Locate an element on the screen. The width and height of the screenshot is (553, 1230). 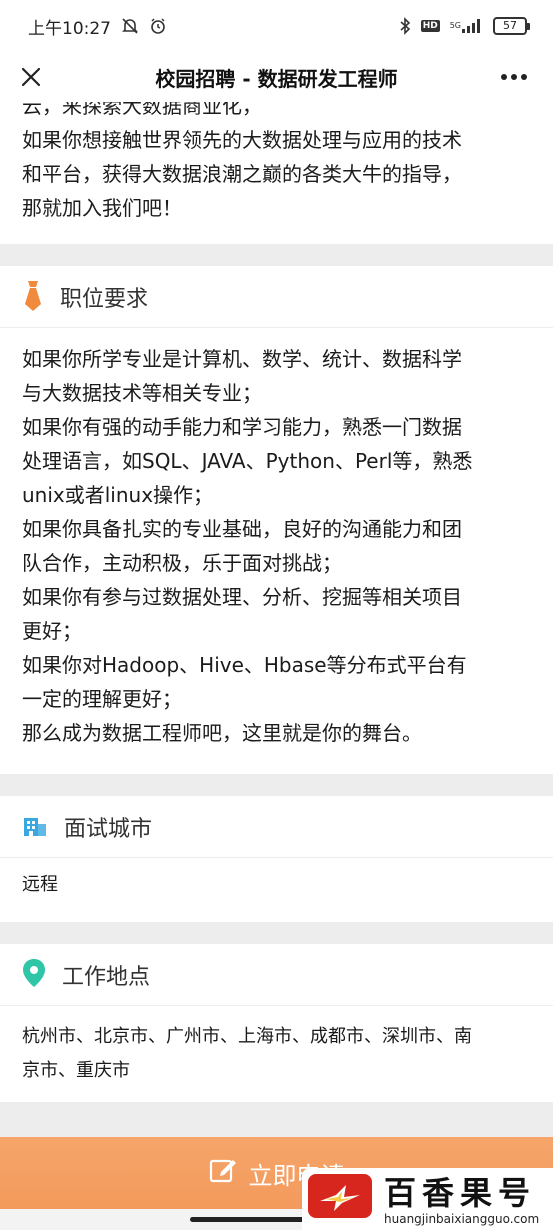
requirement-line: 如果你具备扎实的专业基础，良好的沟通能力和团 is located at coordinates (242, 529).